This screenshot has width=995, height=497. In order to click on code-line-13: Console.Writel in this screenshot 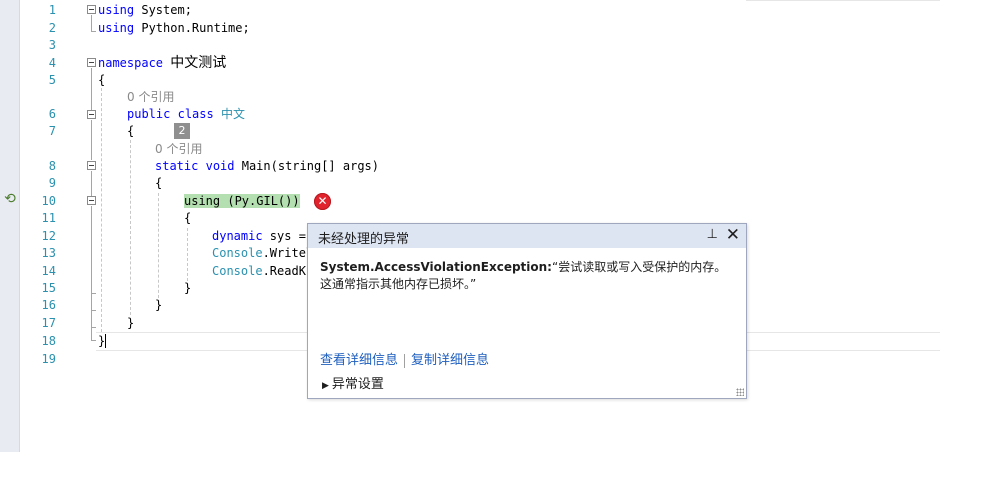, I will do `click(262, 253)`.